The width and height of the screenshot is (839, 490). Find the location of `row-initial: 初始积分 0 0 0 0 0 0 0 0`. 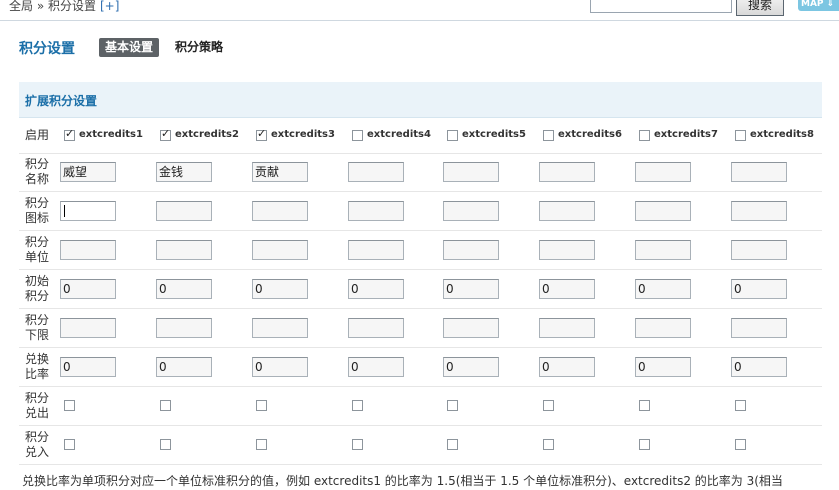

row-initial: 初始积分 0 0 0 0 0 0 0 0 is located at coordinates (420, 289).